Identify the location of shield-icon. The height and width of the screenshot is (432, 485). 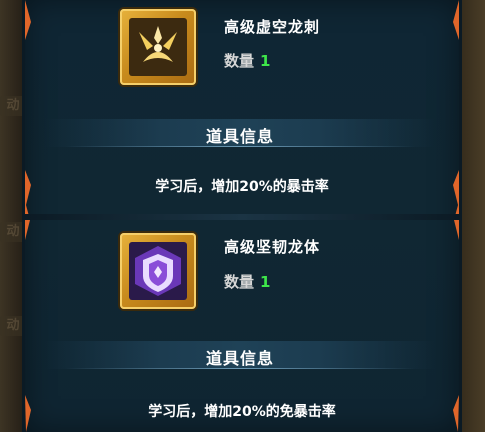
(158, 271).